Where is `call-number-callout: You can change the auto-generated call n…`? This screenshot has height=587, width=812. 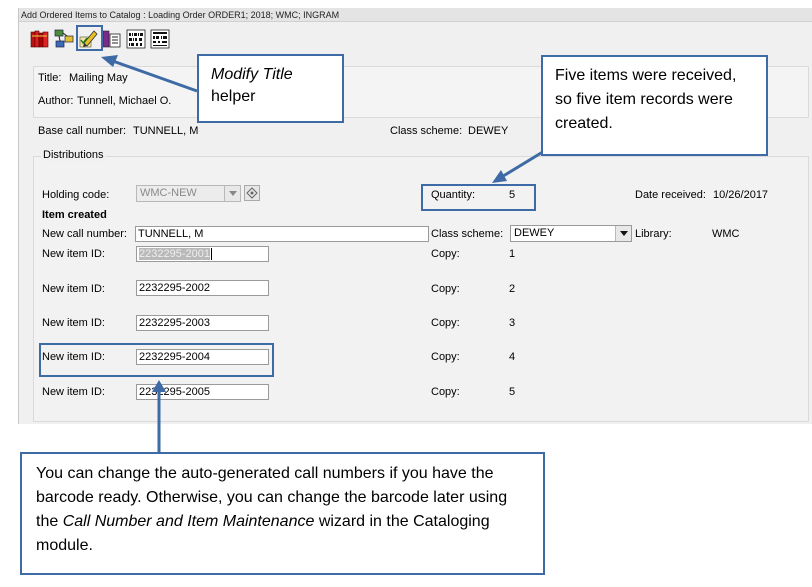 call-number-callout: You can change the auto-generated call n… is located at coordinates (282, 513).